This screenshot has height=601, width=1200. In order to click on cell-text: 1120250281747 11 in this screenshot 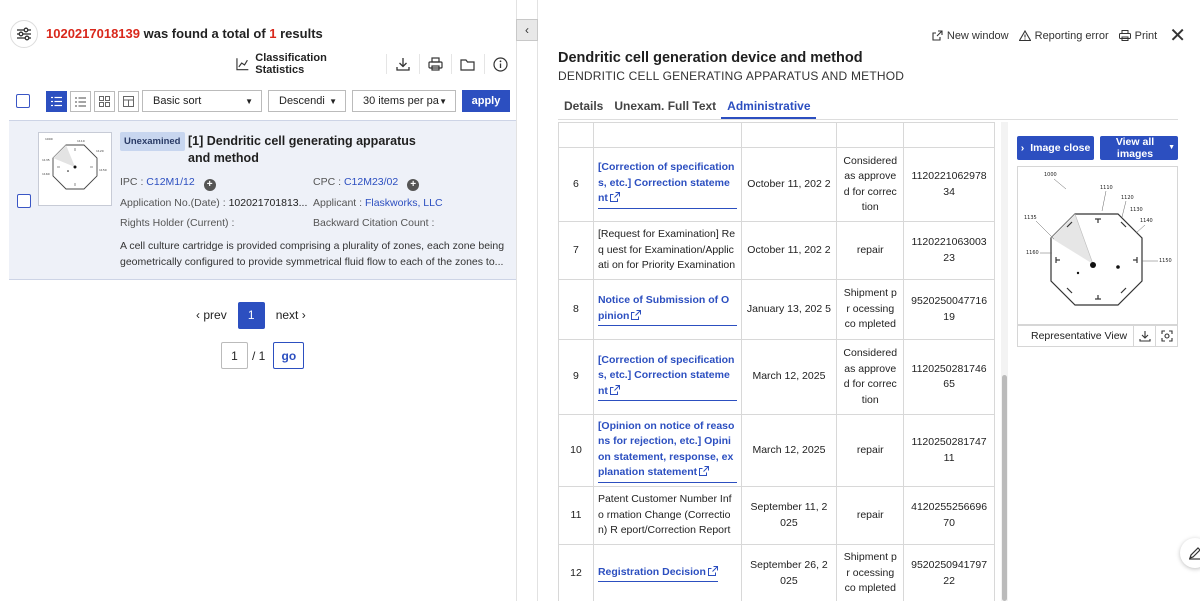, I will do `click(949, 450)`.